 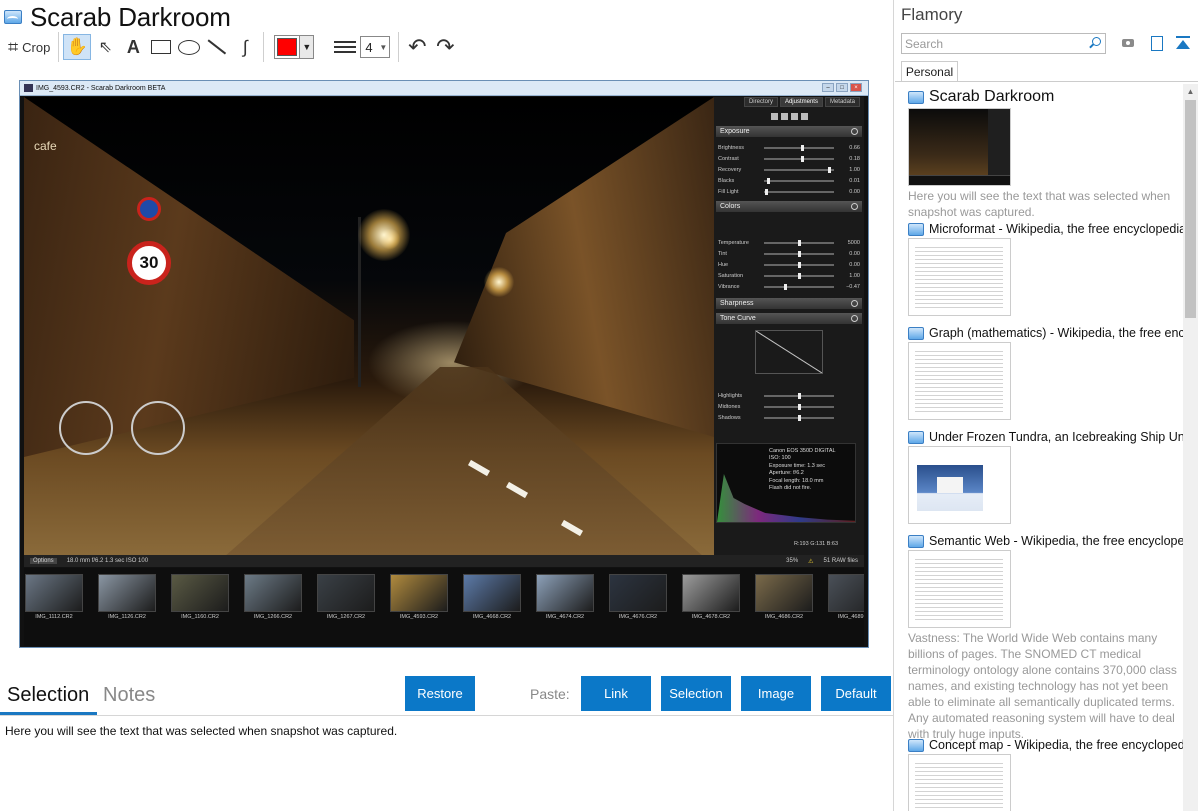 What do you see at coordinates (217, 47) in the screenshot?
I see `line-tool-button` at bounding box center [217, 47].